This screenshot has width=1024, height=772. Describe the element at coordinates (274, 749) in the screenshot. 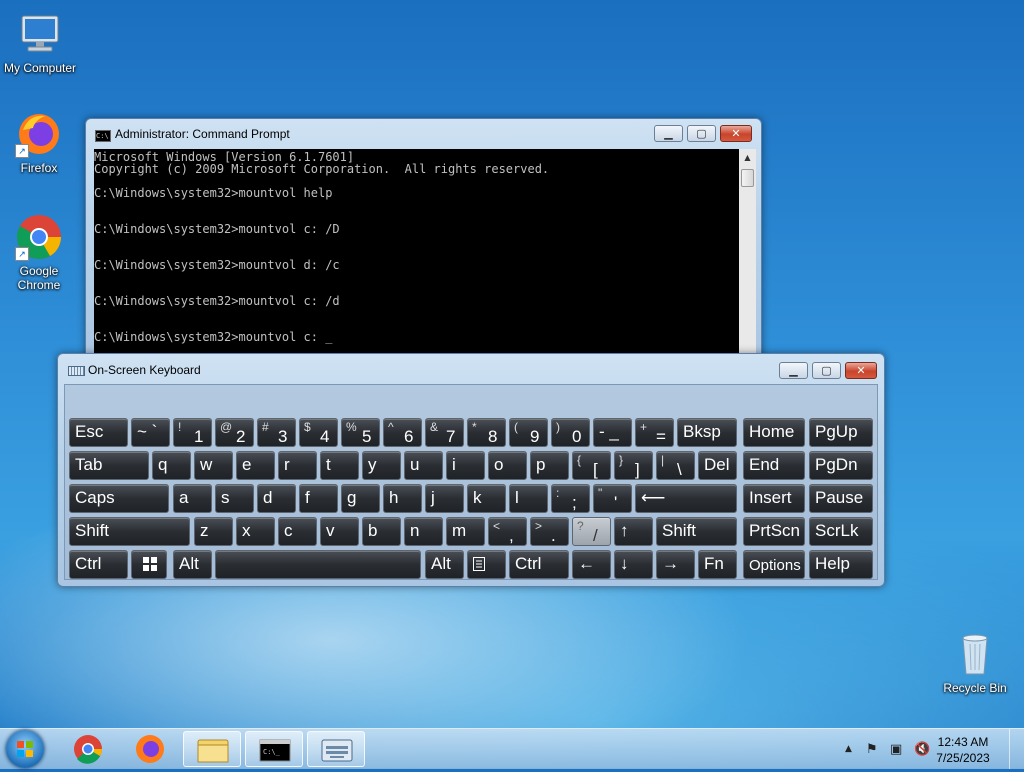

I see `taskbar-cmd: C:\_` at that location.